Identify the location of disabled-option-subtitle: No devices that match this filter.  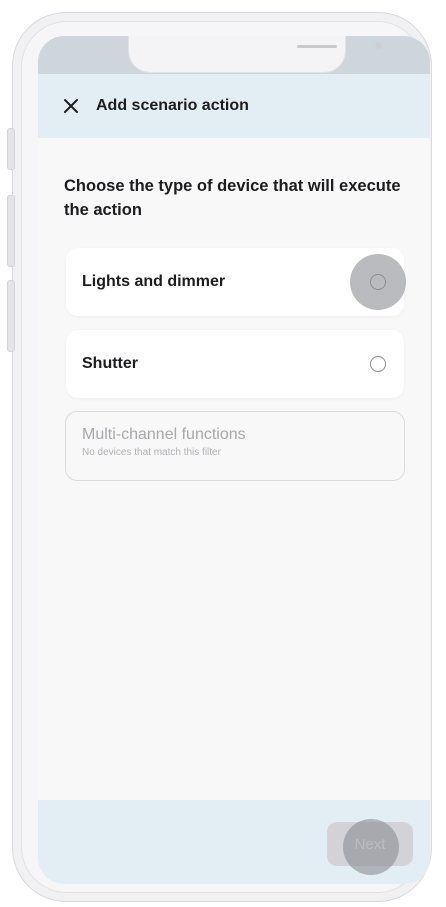
(151, 452).